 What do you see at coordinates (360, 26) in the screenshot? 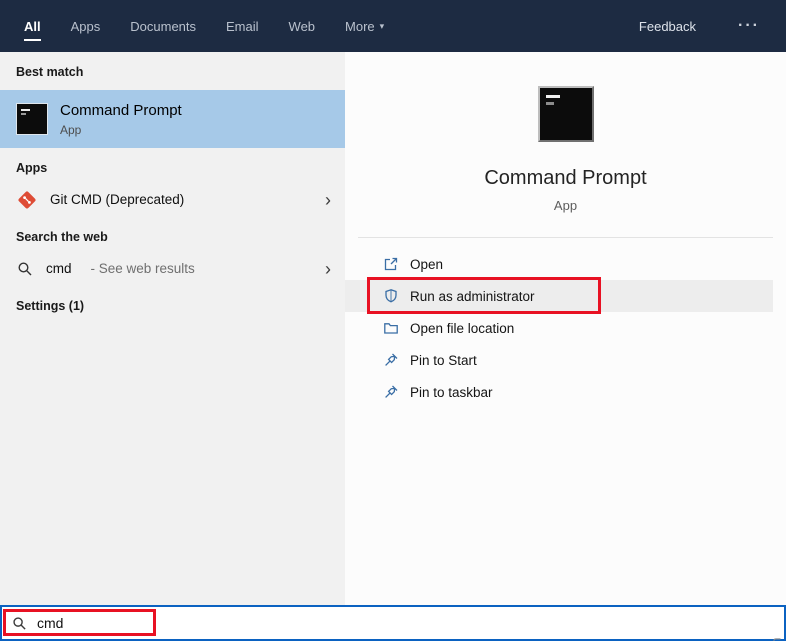
I see `tab-more-label: More` at bounding box center [360, 26].